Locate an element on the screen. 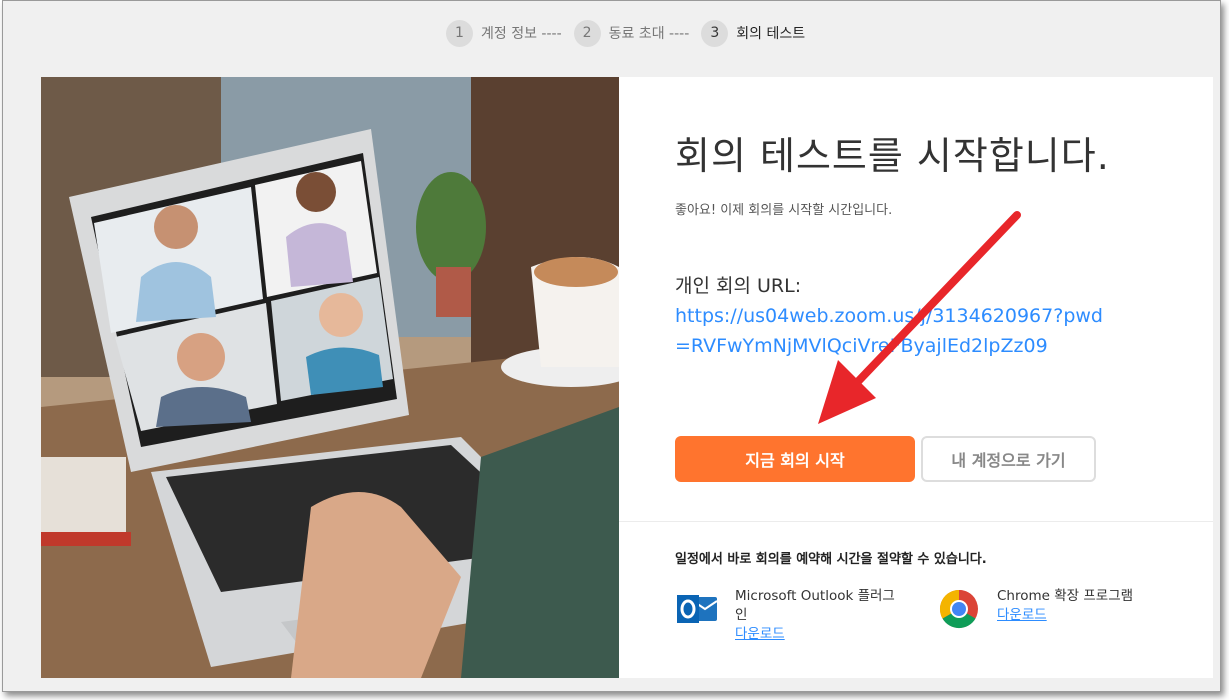 This screenshot has width=1229, height=700. step-label: 계정 정보 ---- is located at coordinates (521, 34).